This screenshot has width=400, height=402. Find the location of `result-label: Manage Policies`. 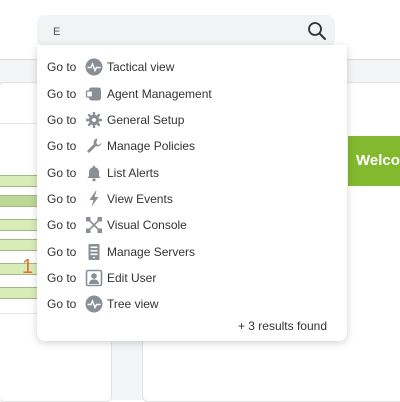

result-label: Manage Policies is located at coordinates (151, 146).